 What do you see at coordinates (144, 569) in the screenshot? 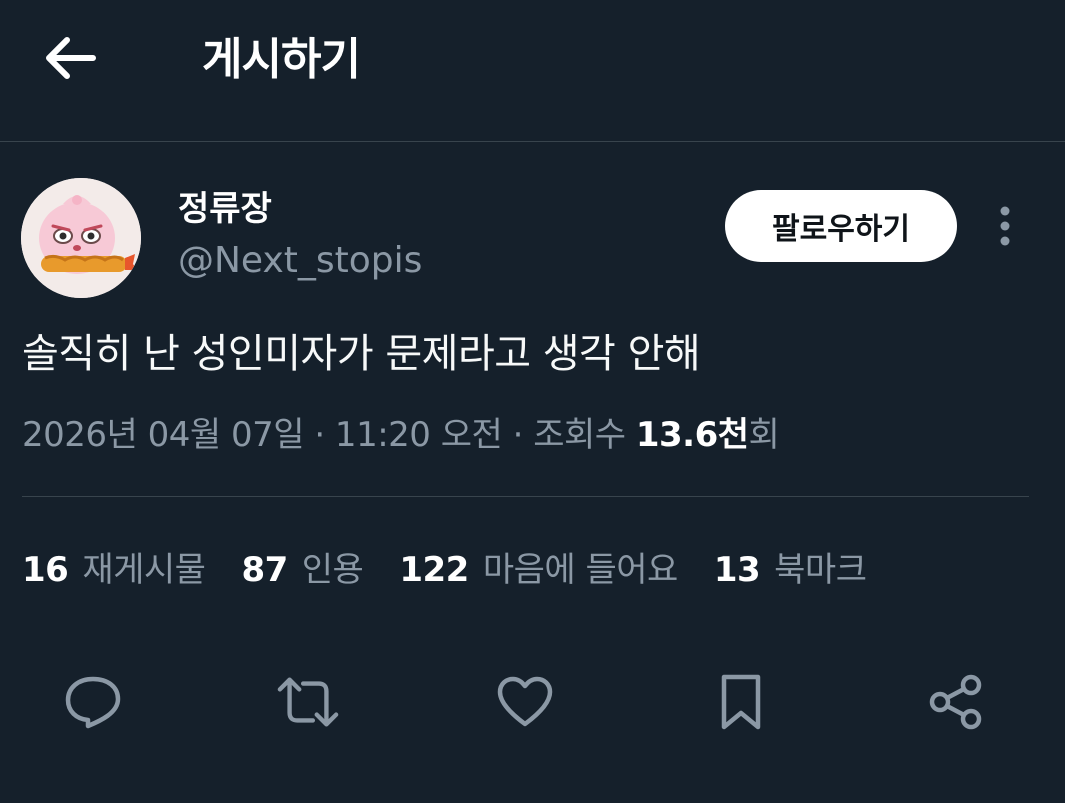
I see `stat-label: 재게시물` at bounding box center [144, 569].